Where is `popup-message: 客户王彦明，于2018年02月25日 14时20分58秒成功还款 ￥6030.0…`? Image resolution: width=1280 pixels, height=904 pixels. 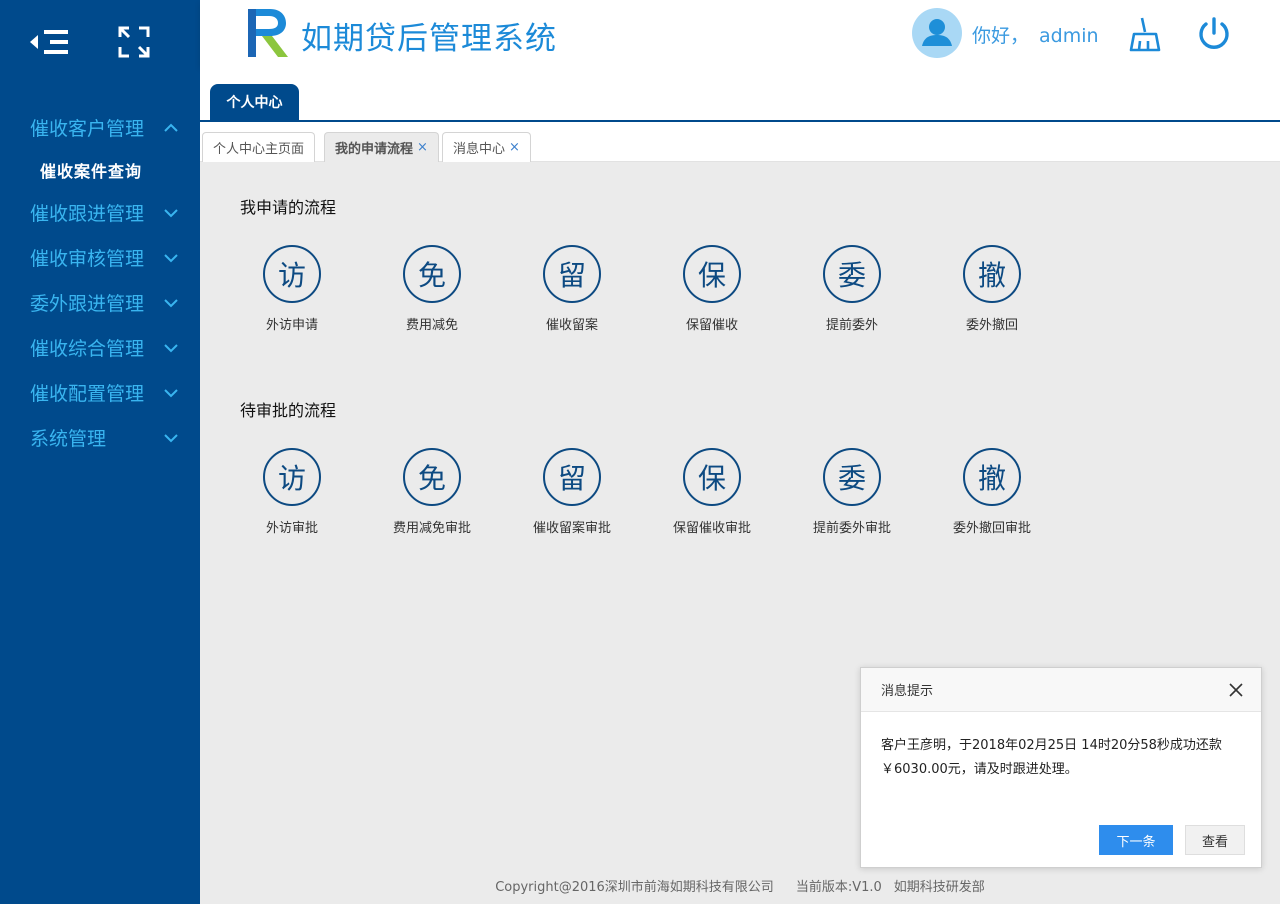 popup-message: 客户王彦明，于2018年02月25日 14时20分58秒成功还款 ￥6030.0… is located at coordinates (1061, 747).